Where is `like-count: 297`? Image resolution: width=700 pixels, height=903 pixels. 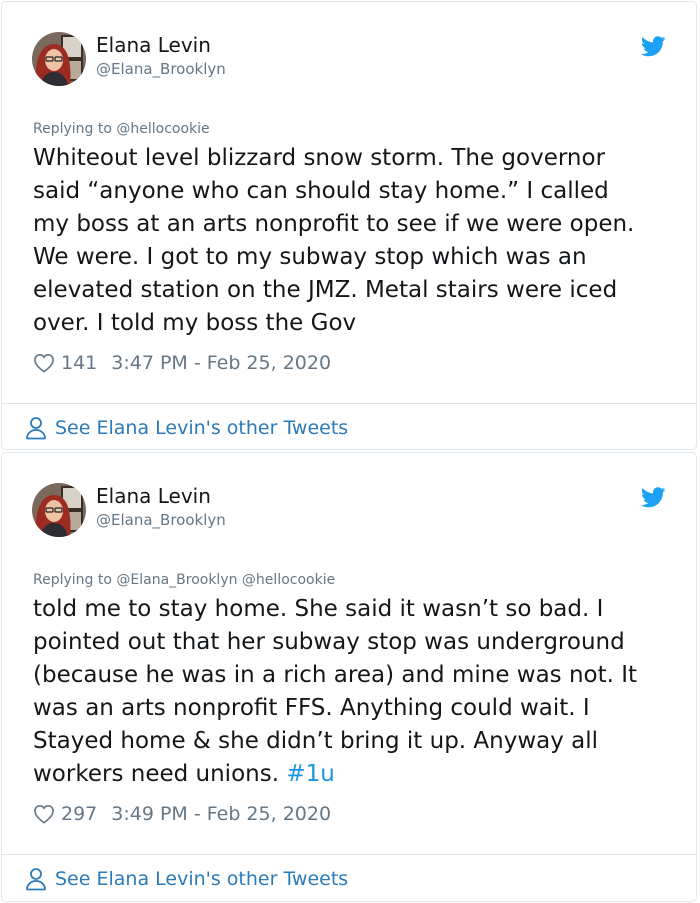
like-count: 297 is located at coordinates (79, 814).